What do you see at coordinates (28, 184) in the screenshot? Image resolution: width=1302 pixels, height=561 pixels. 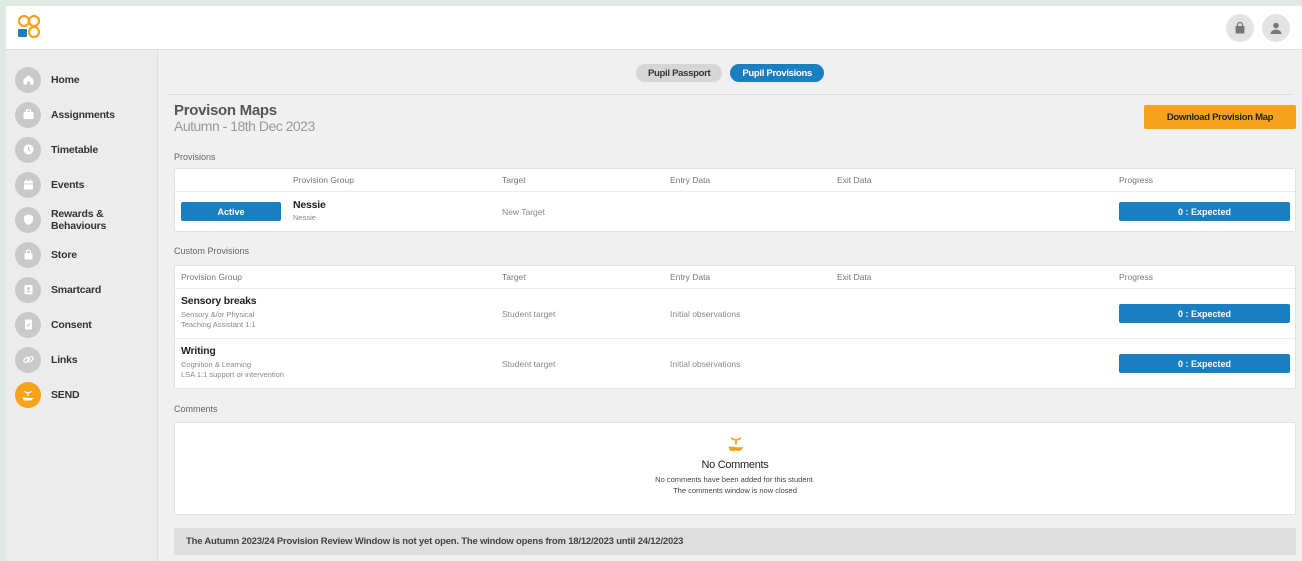 I see `calendar-icon` at bounding box center [28, 184].